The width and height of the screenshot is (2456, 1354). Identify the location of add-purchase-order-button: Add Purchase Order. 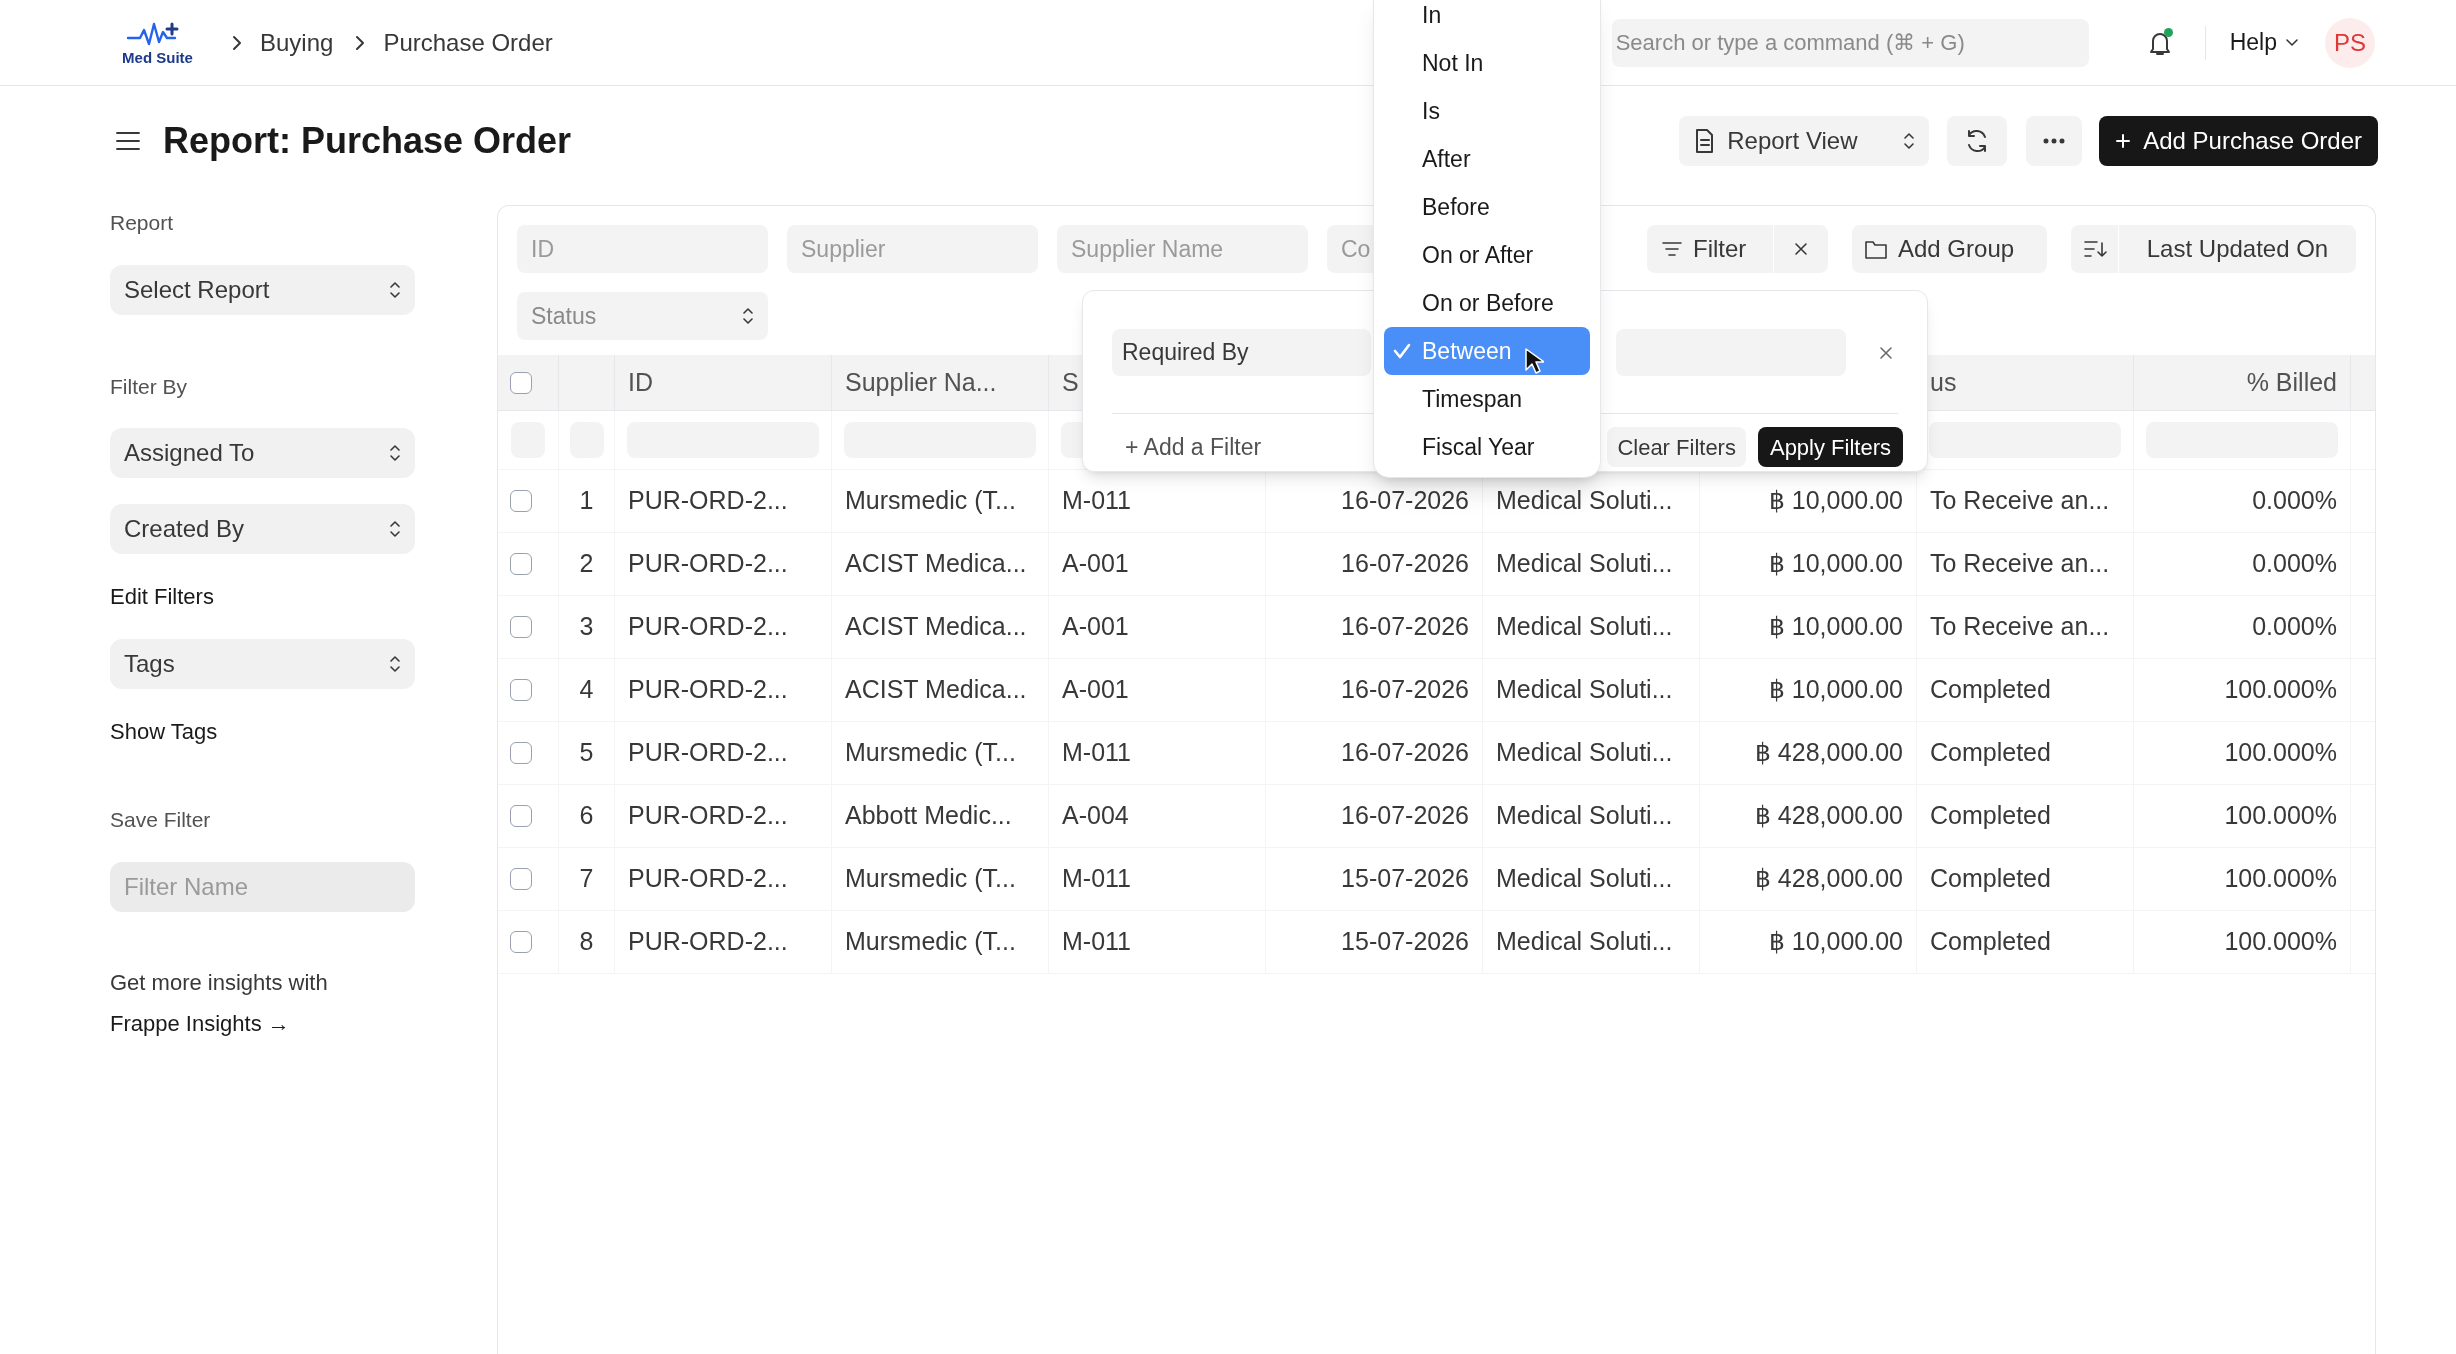
(2238, 141).